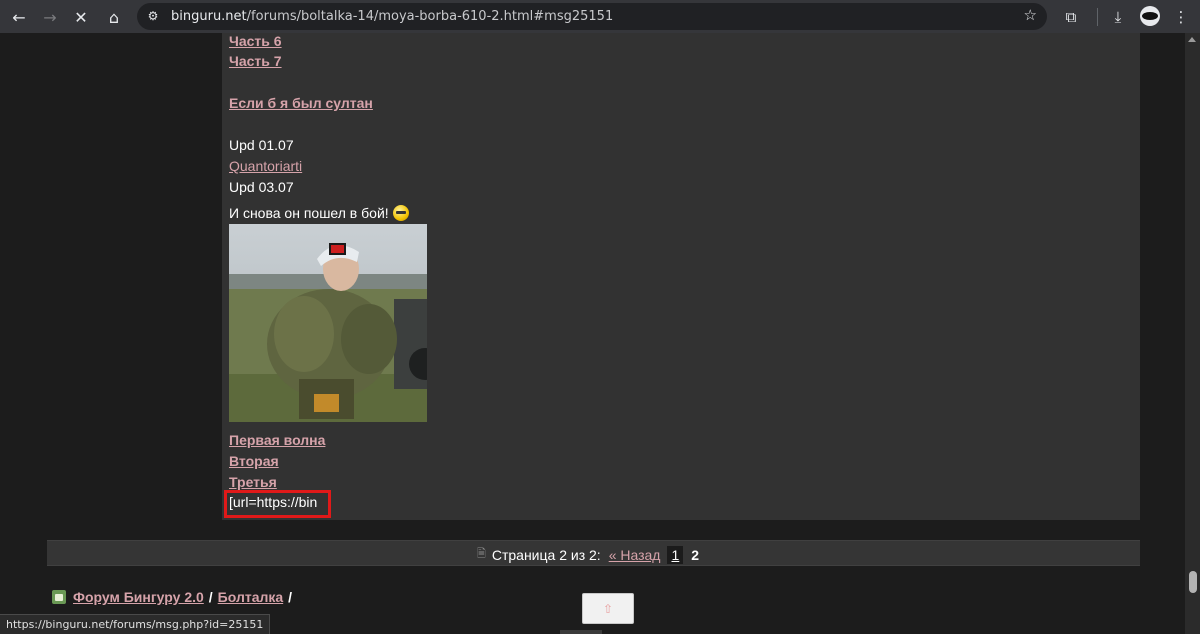 This screenshot has width=1200, height=634. Describe the element at coordinates (1192, 333) in the screenshot. I see `page-scrollbar` at that location.